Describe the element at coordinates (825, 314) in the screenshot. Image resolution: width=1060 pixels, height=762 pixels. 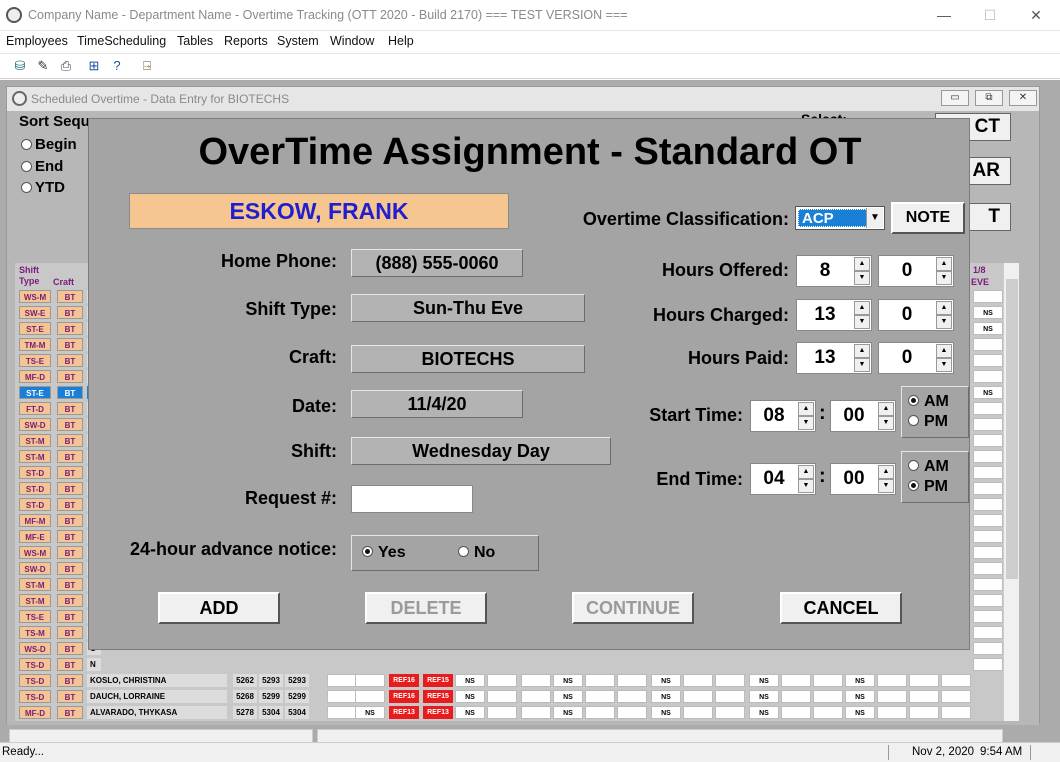
I see `hours-charged-hours: 13` at that location.